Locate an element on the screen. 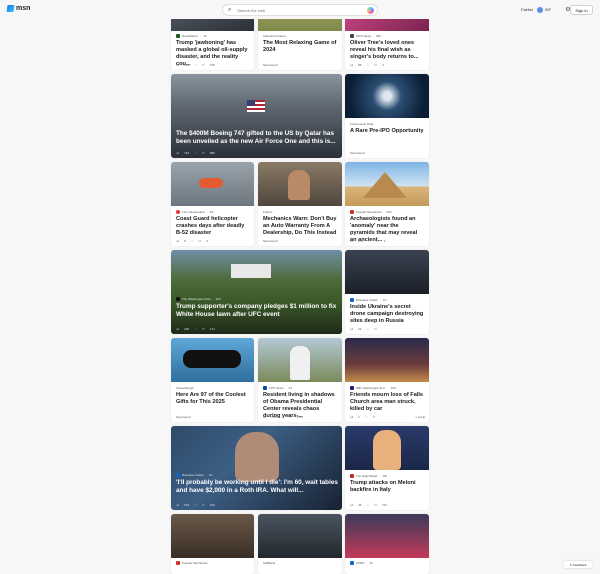 The image size is (600, 574). card-source: Popular Mechanics is located at coordinates (369, 211).